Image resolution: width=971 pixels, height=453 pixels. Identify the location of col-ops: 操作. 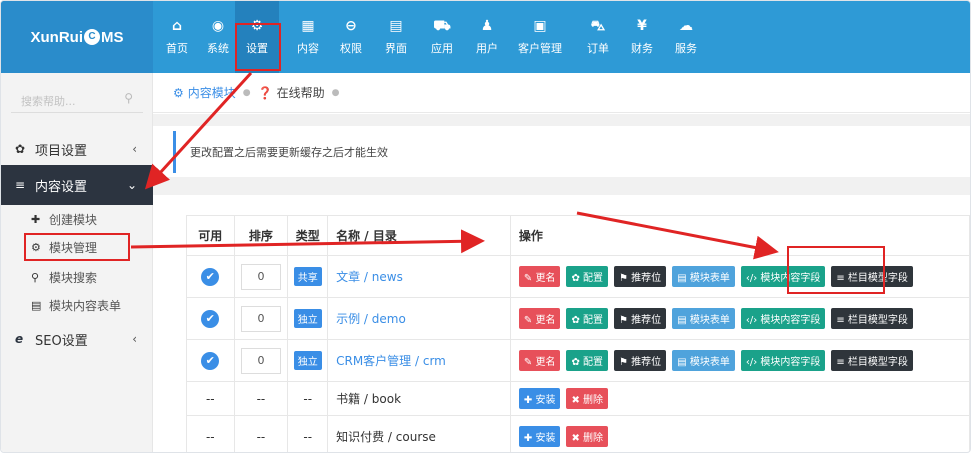
(739, 235).